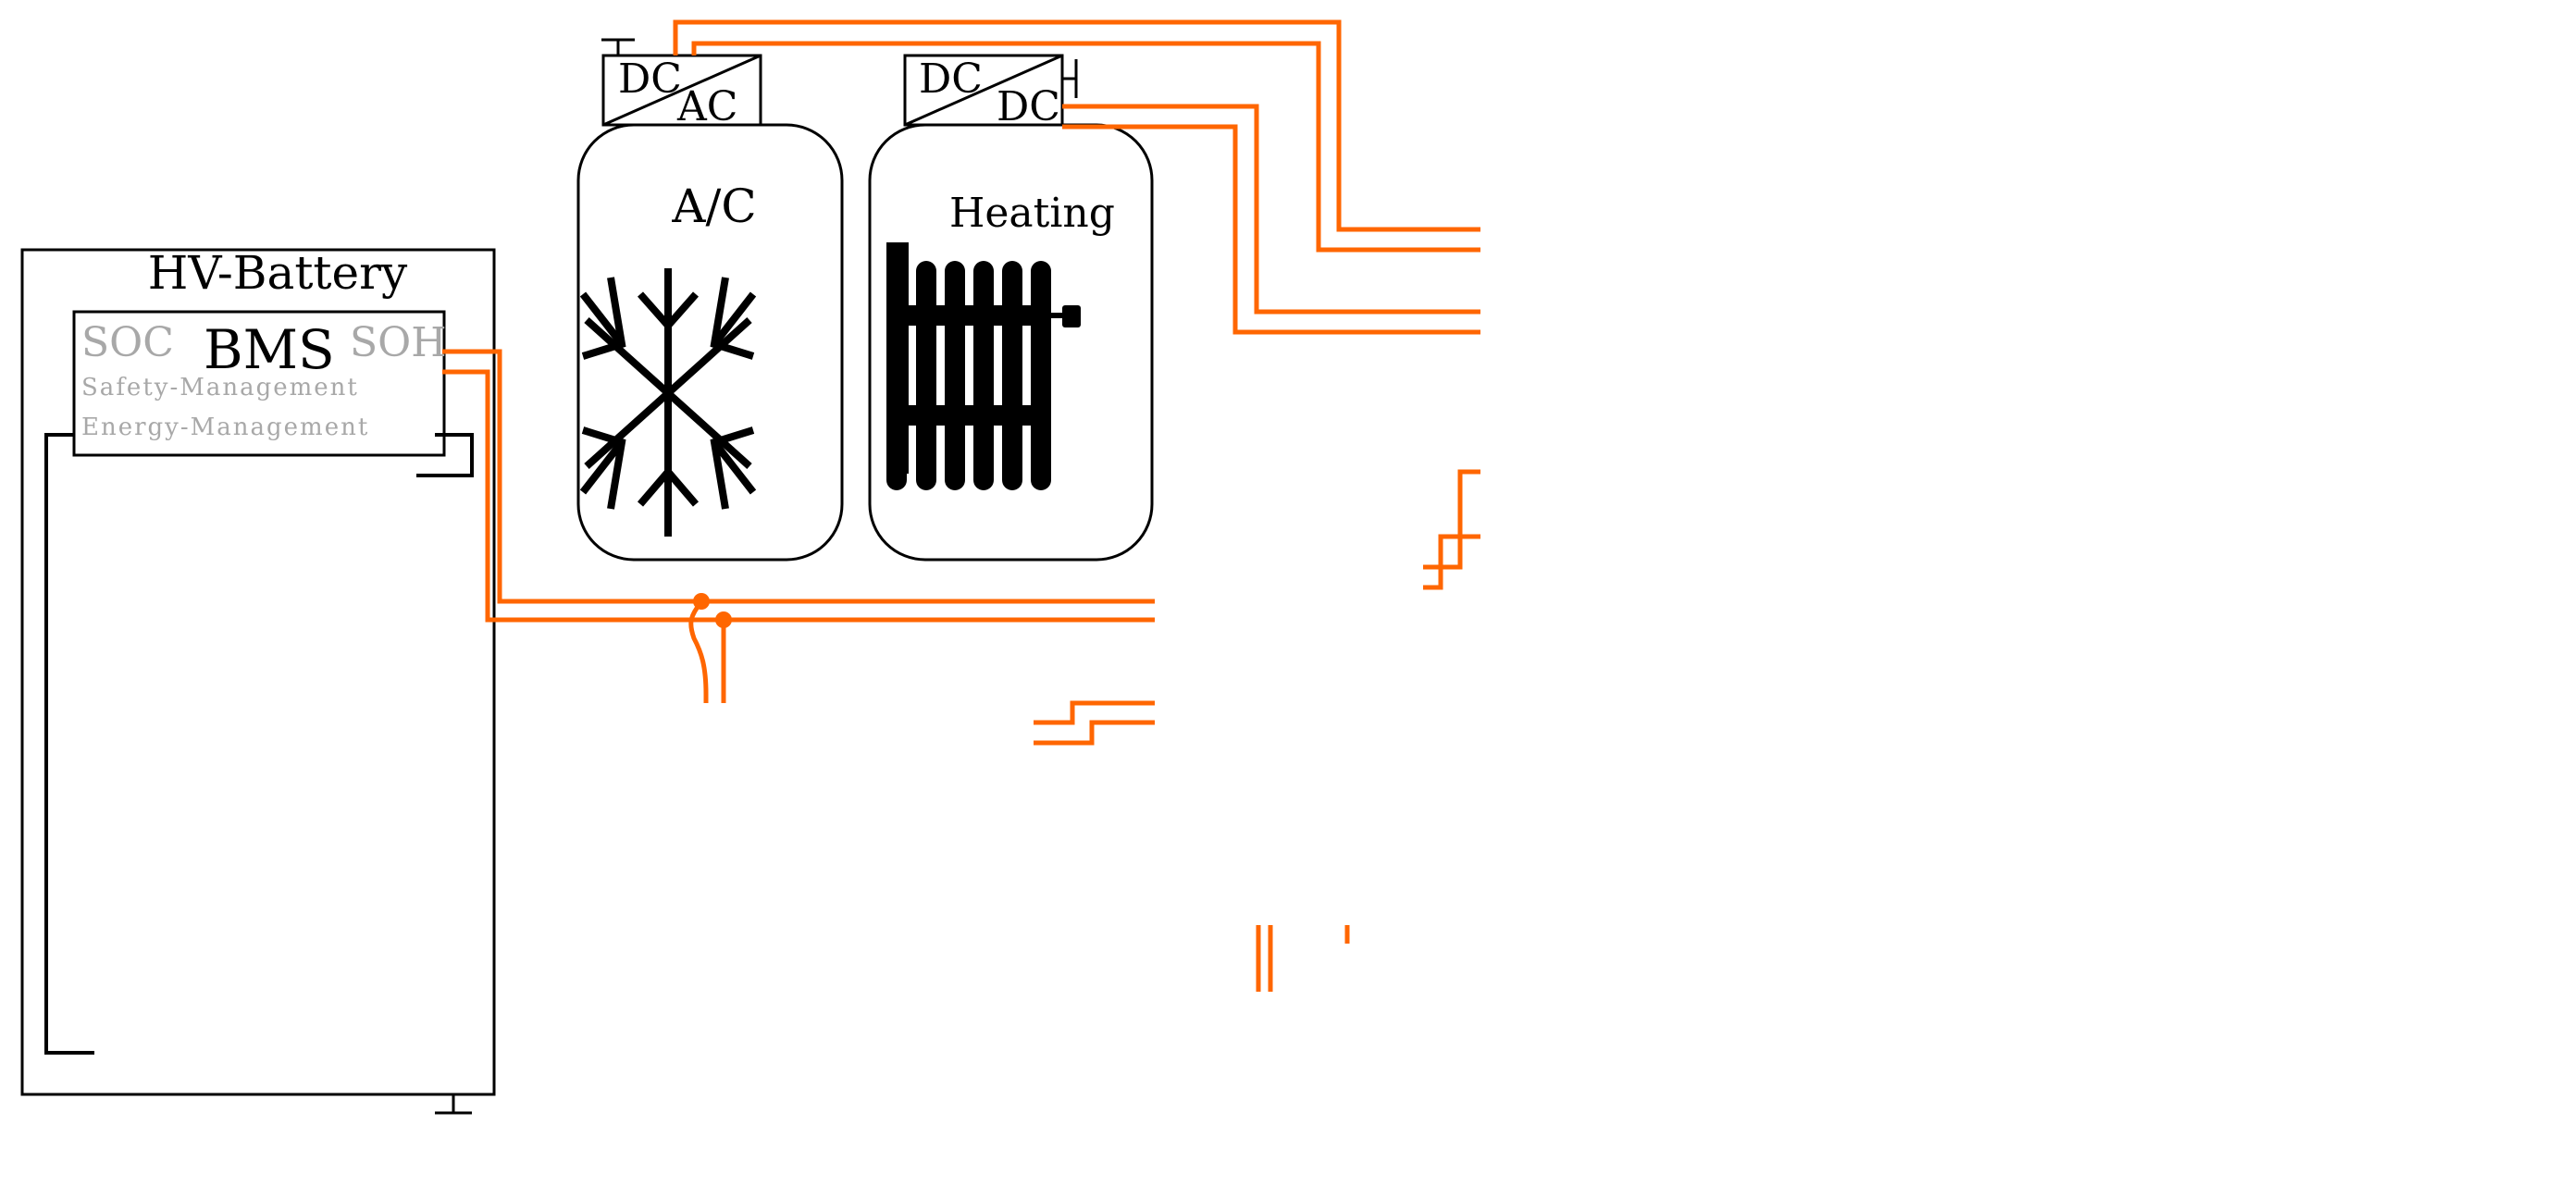  What do you see at coordinates (1032, 213) in the screenshot?
I see `heating-title: Heating` at bounding box center [1032, 213].